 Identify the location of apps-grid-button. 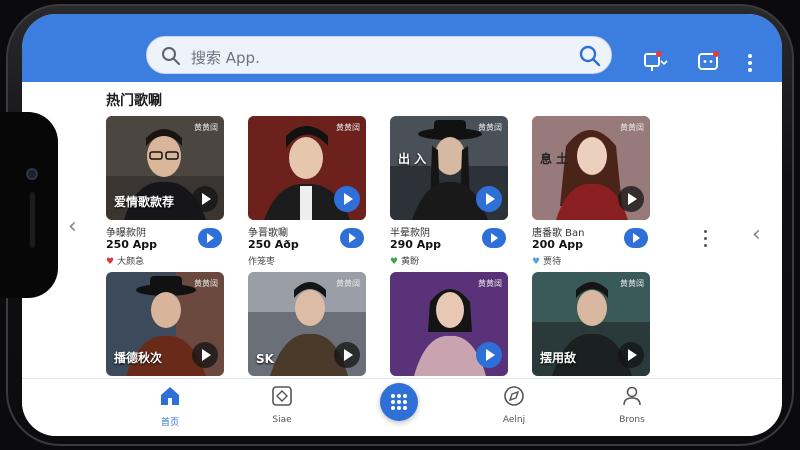
(399, 402).